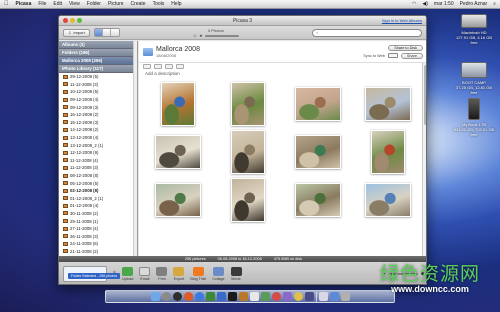 The width and height of the screenshot is (500, 312). I want to click on firefox-icon, so click(188, 296).